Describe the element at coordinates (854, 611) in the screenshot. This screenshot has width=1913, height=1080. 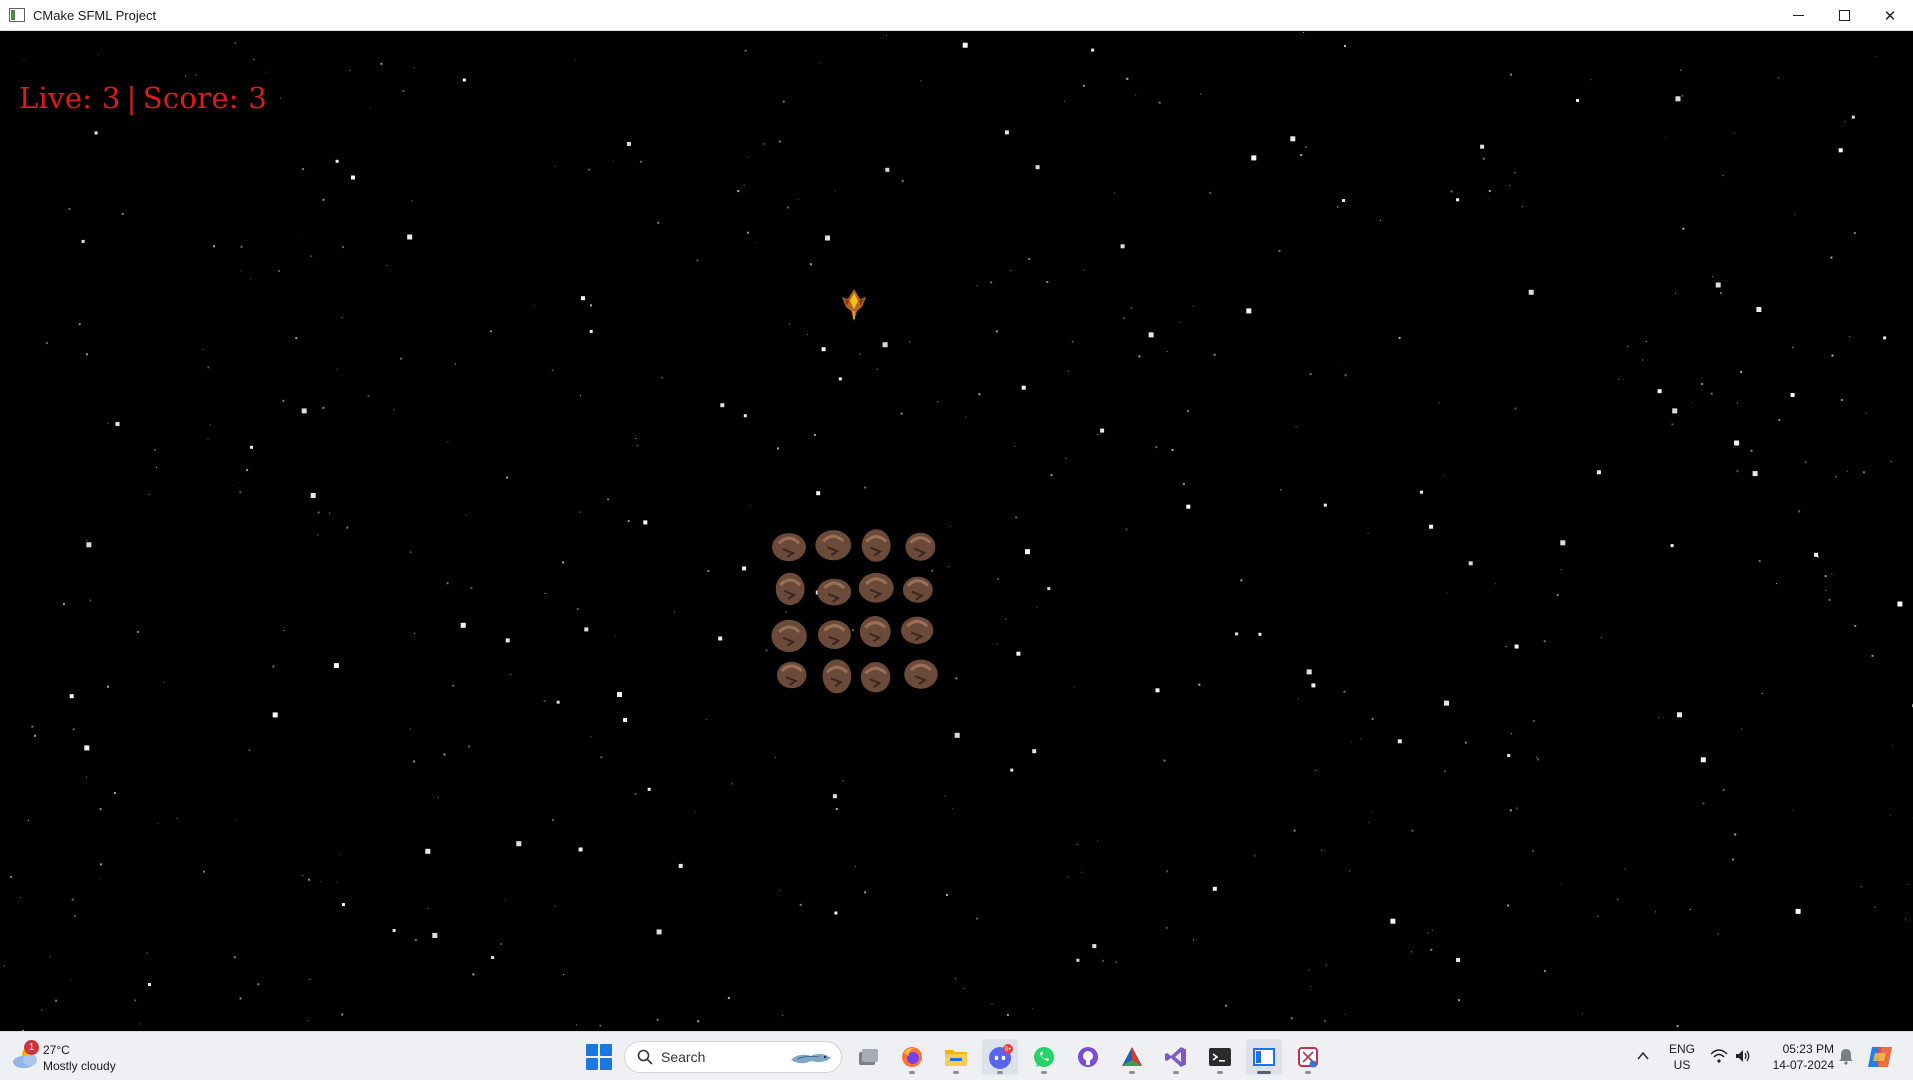
I see `asteroid-cluster` at that location.